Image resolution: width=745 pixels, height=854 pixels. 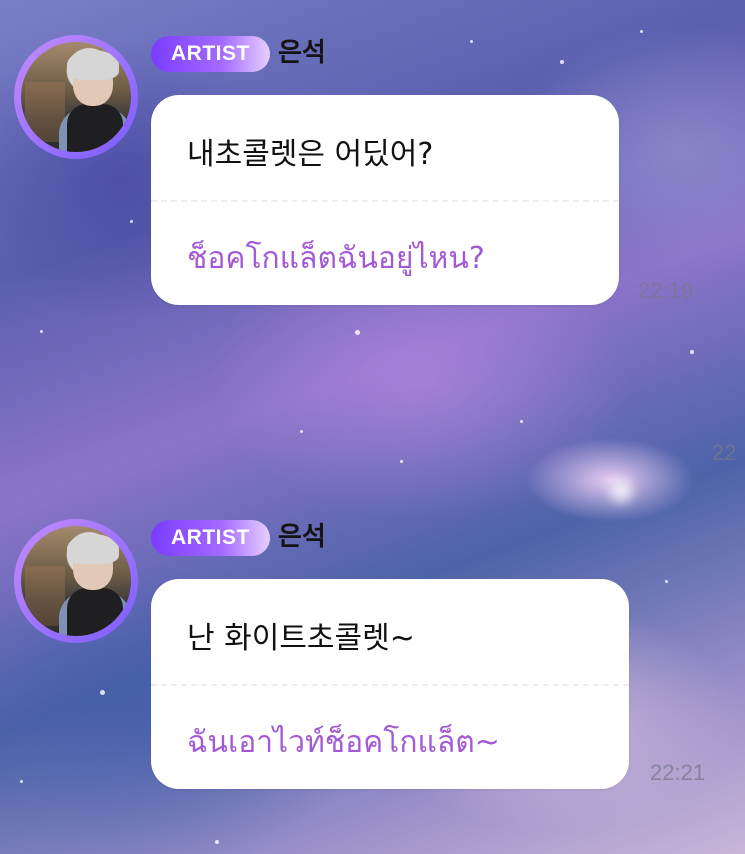 What do you see at coordinates (301, 638) in the screenshot?
I see `message-original-text: 난 화이트초콜렛~` at bounding box center [301, 638].